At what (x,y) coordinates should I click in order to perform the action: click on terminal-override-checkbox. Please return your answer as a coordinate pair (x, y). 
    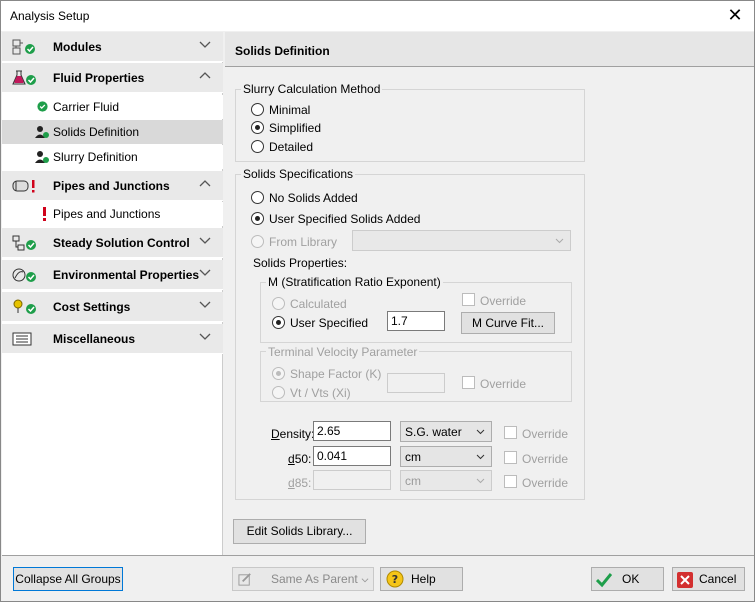
    Looking at the image, I should click on (468, 382).